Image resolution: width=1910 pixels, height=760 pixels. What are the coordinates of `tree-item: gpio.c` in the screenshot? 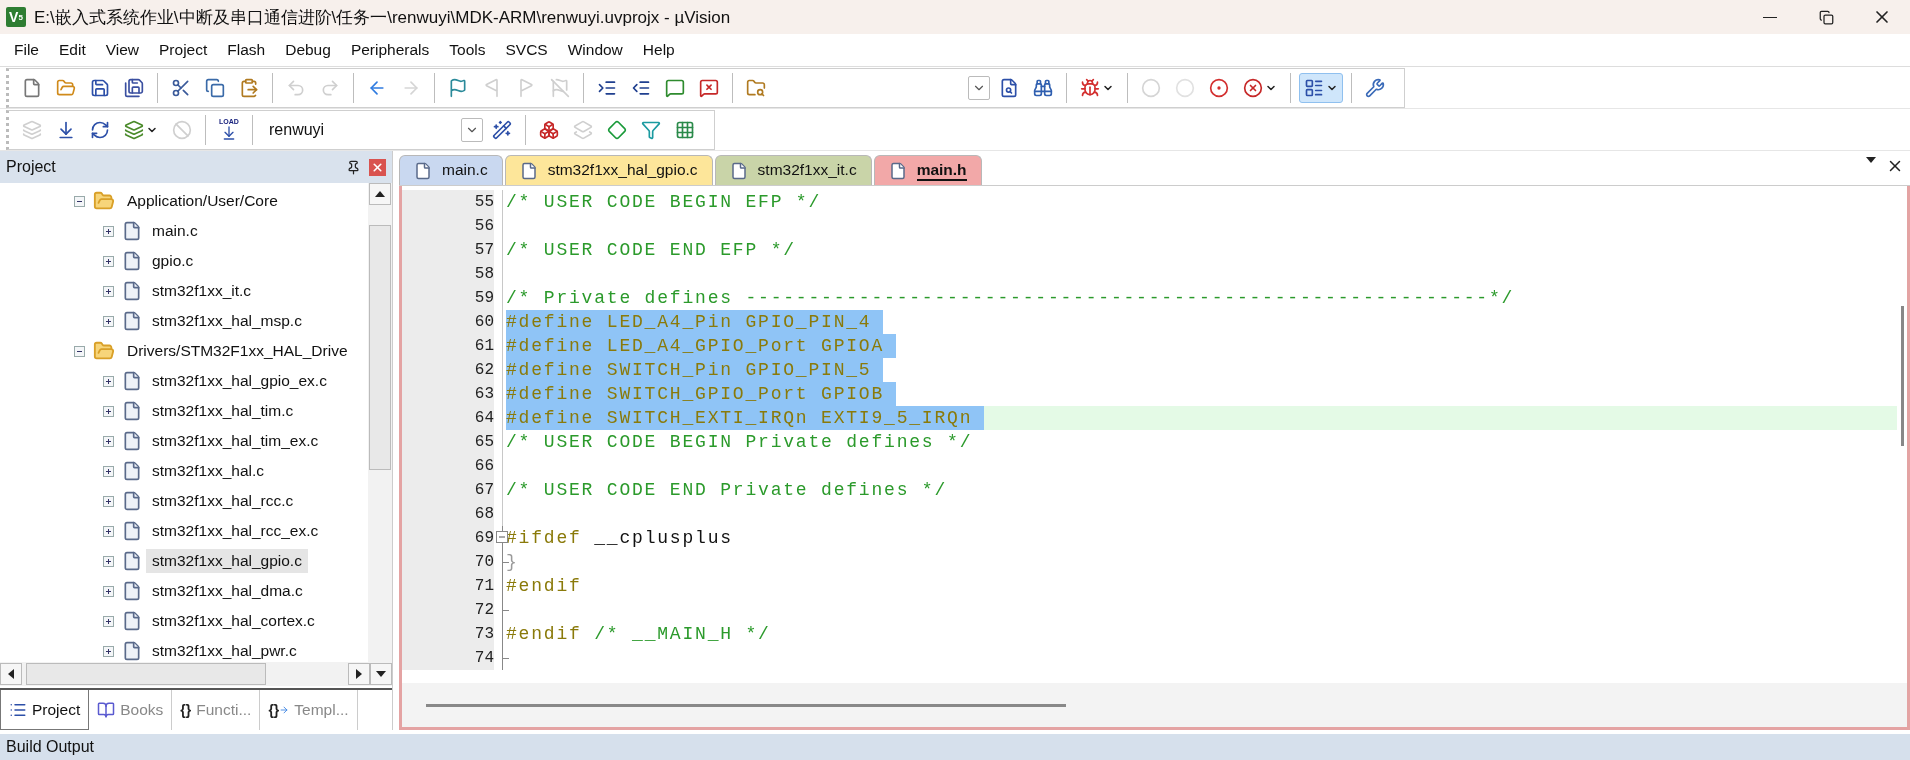 It's located at (173, 261).